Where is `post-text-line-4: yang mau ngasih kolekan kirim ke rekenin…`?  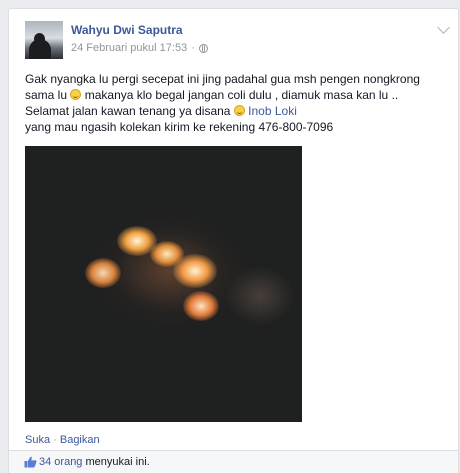
post-text-line-4: yang mau ngasih kolekan kirim ke rekenin… is located at coordinates (179, 127).